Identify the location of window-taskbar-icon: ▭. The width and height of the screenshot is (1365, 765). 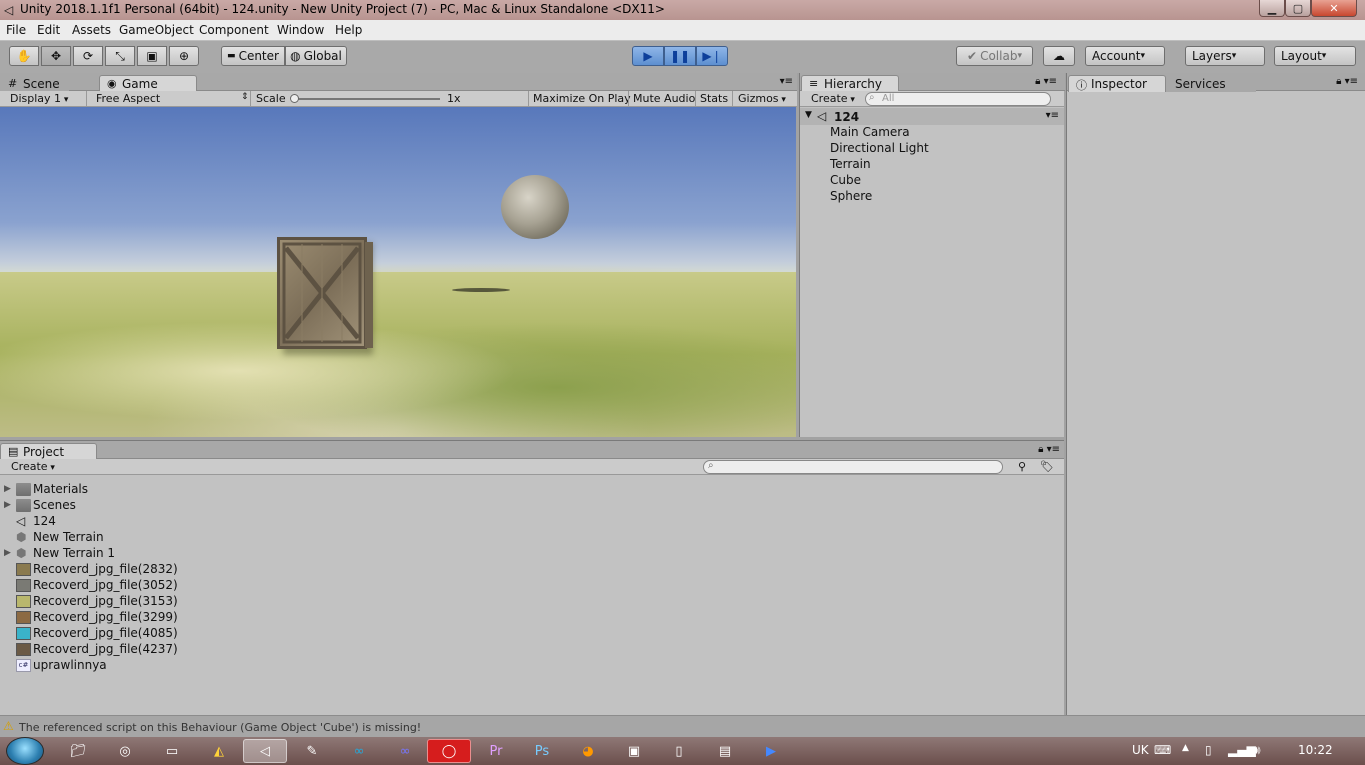
(172, 751).